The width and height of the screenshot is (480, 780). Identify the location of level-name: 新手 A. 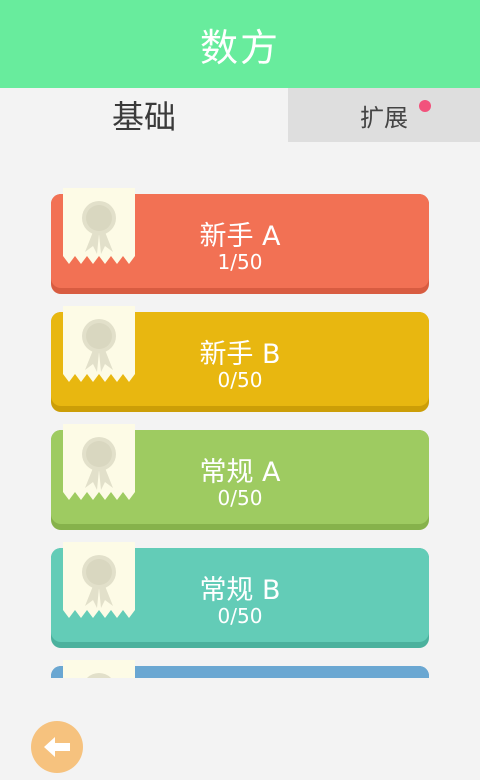
(240, 236).